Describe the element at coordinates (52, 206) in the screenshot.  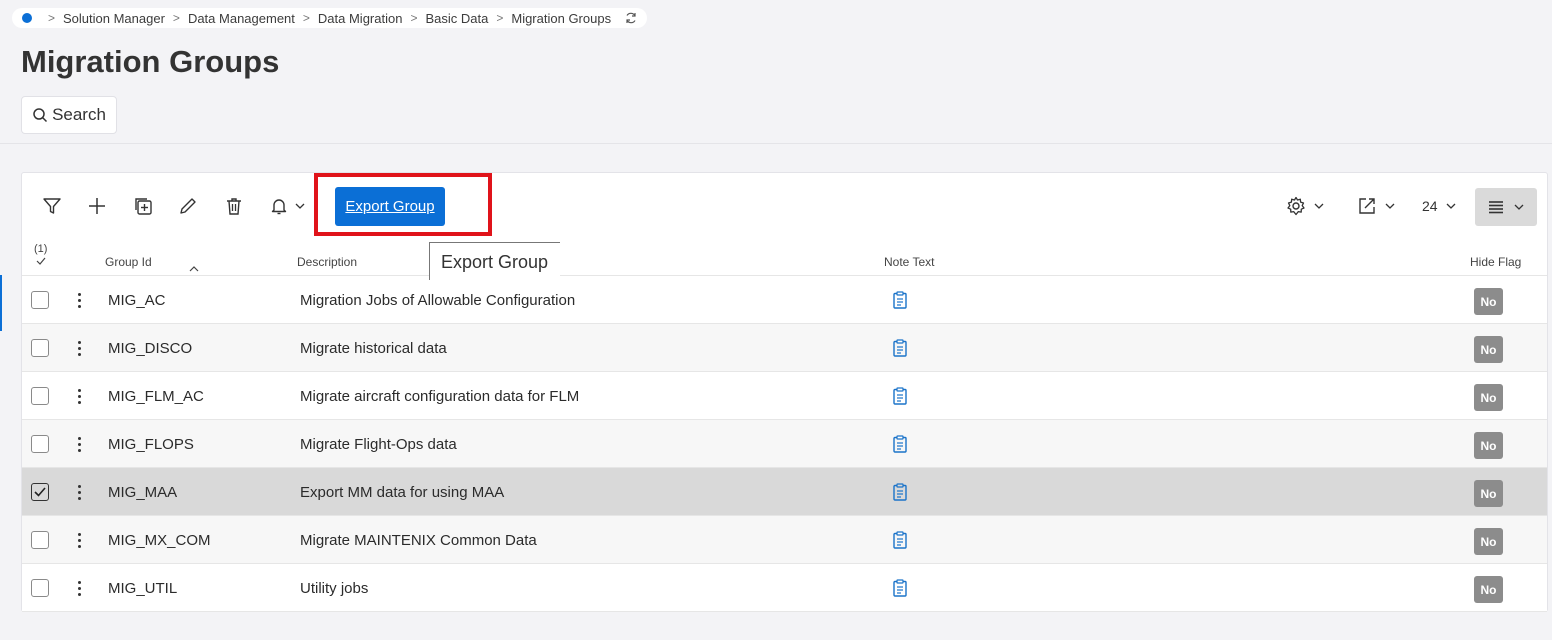
I see `filter-icon` at that location.